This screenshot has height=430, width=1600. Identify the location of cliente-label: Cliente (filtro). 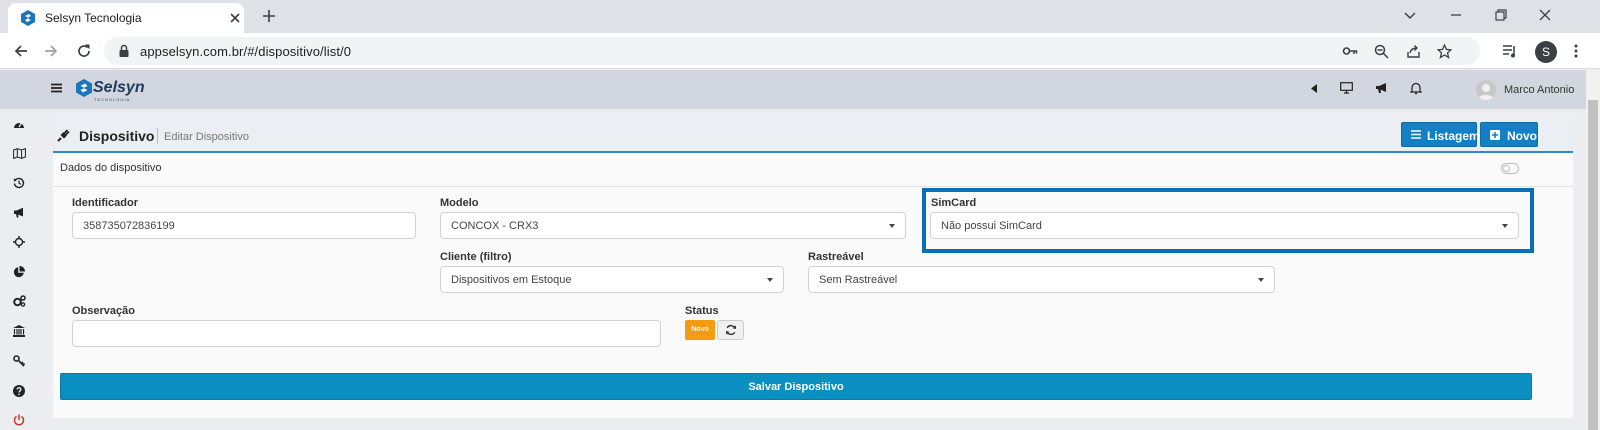
(476, 257).